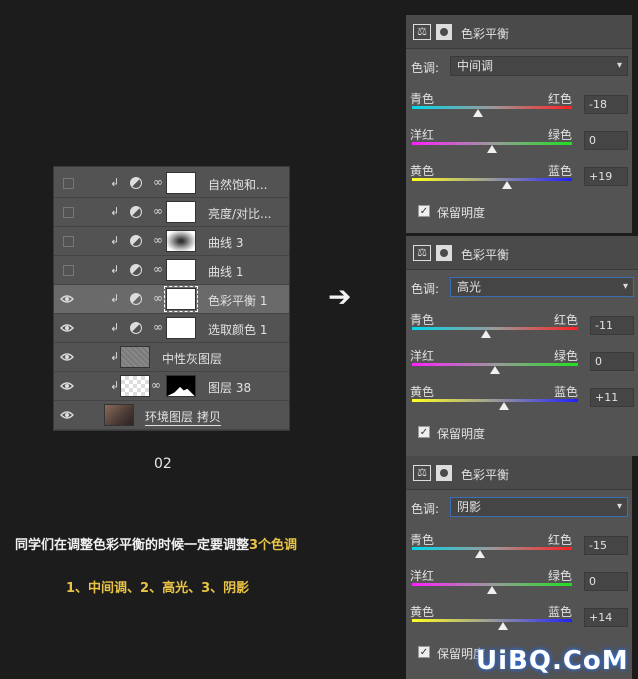 The image size is (638, 679). I want to click on slider-value-input: +14, so click(606, 617).